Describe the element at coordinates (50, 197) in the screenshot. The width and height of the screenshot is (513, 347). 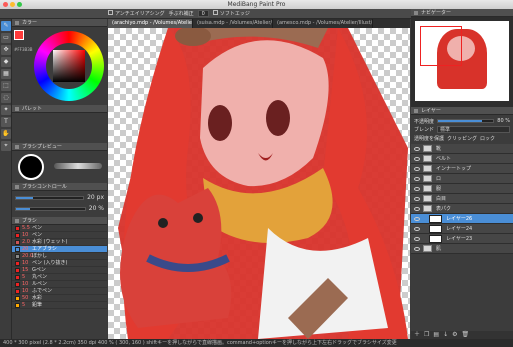
I see `brush-size-slider` at that location.